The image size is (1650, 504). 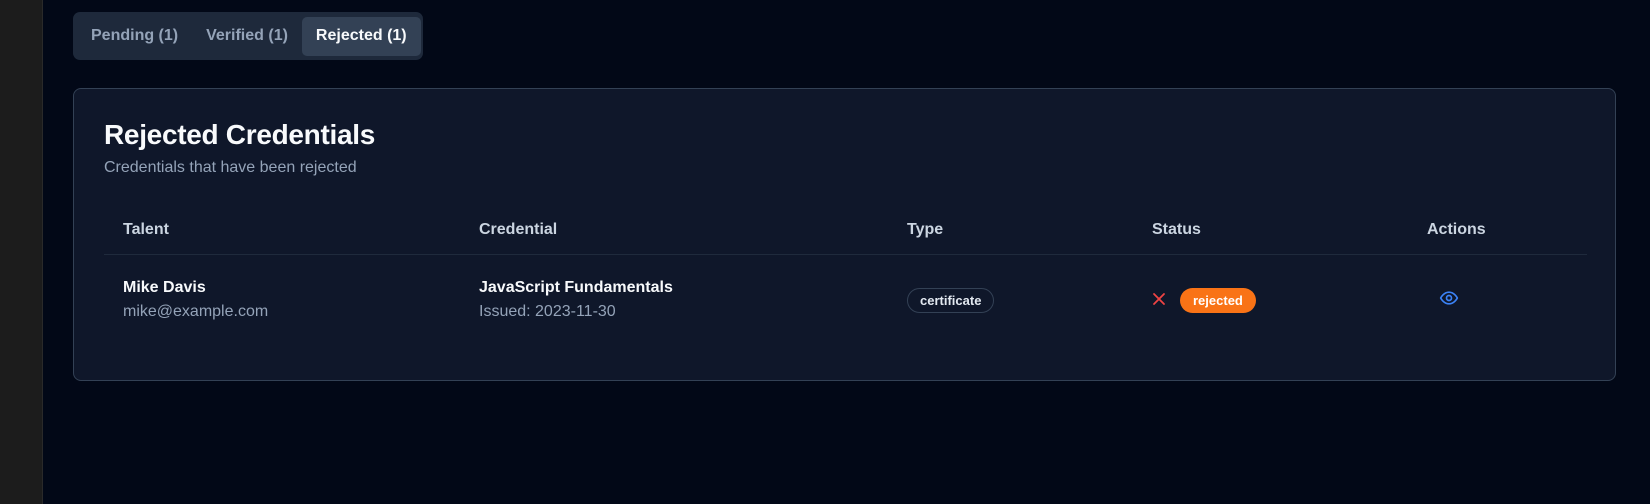 I want to click on type-badge: certificate, so click(x=951, y=300).